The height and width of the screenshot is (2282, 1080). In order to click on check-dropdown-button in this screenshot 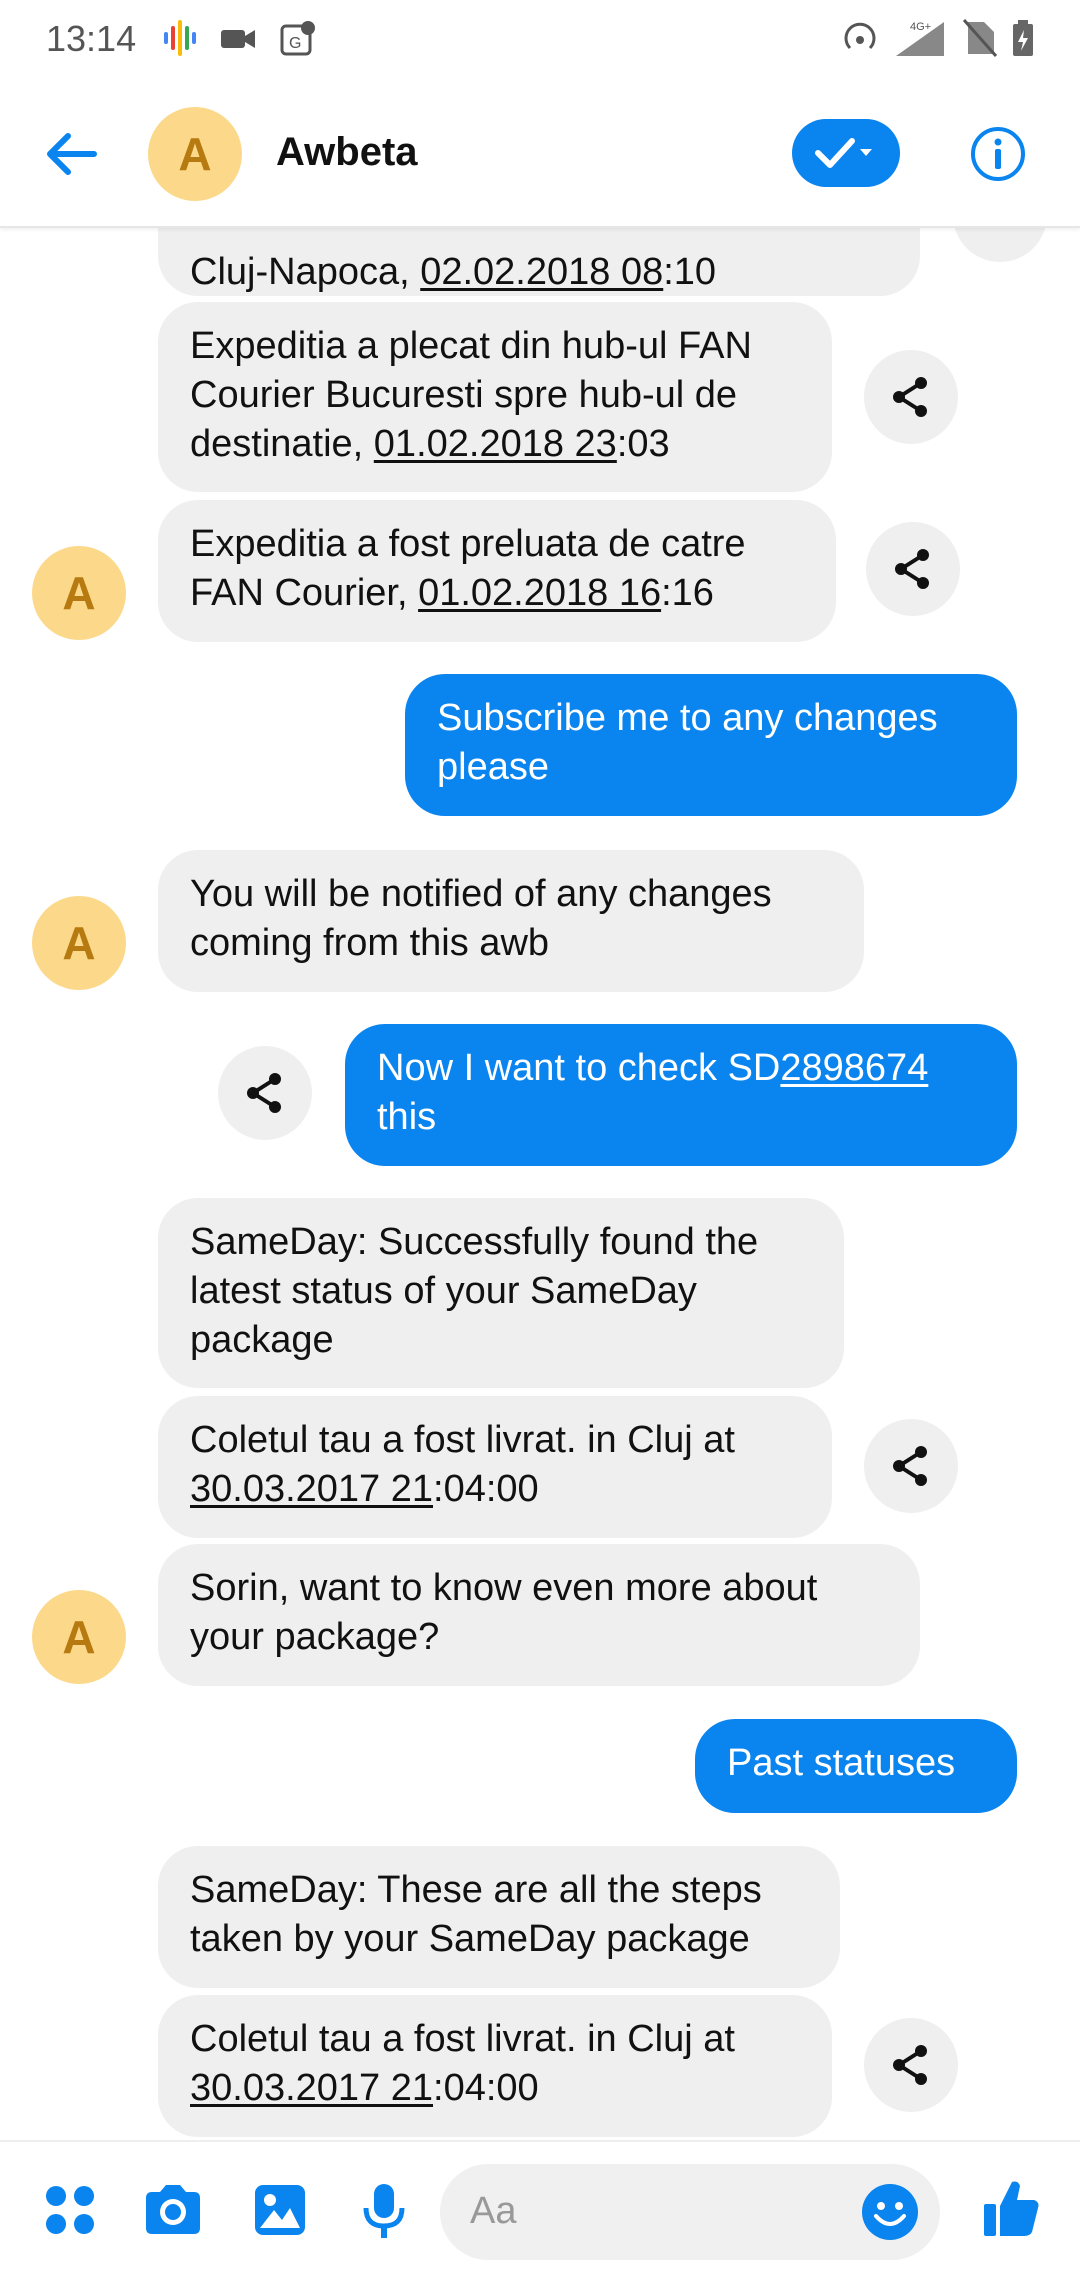, I will do `click(846, 153)`.